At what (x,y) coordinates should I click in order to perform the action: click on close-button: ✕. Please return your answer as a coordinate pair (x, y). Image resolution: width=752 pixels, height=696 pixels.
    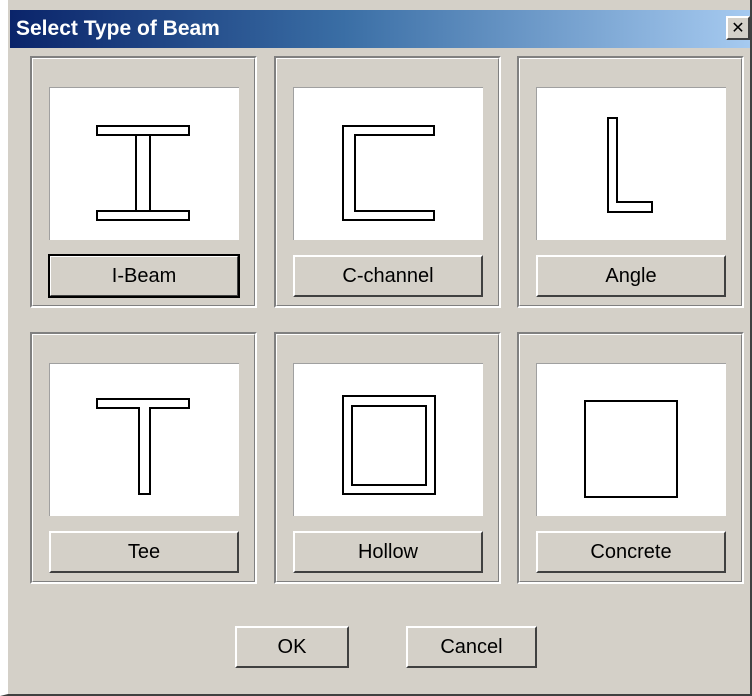
    Looking at the image, I should click on (738, 28).